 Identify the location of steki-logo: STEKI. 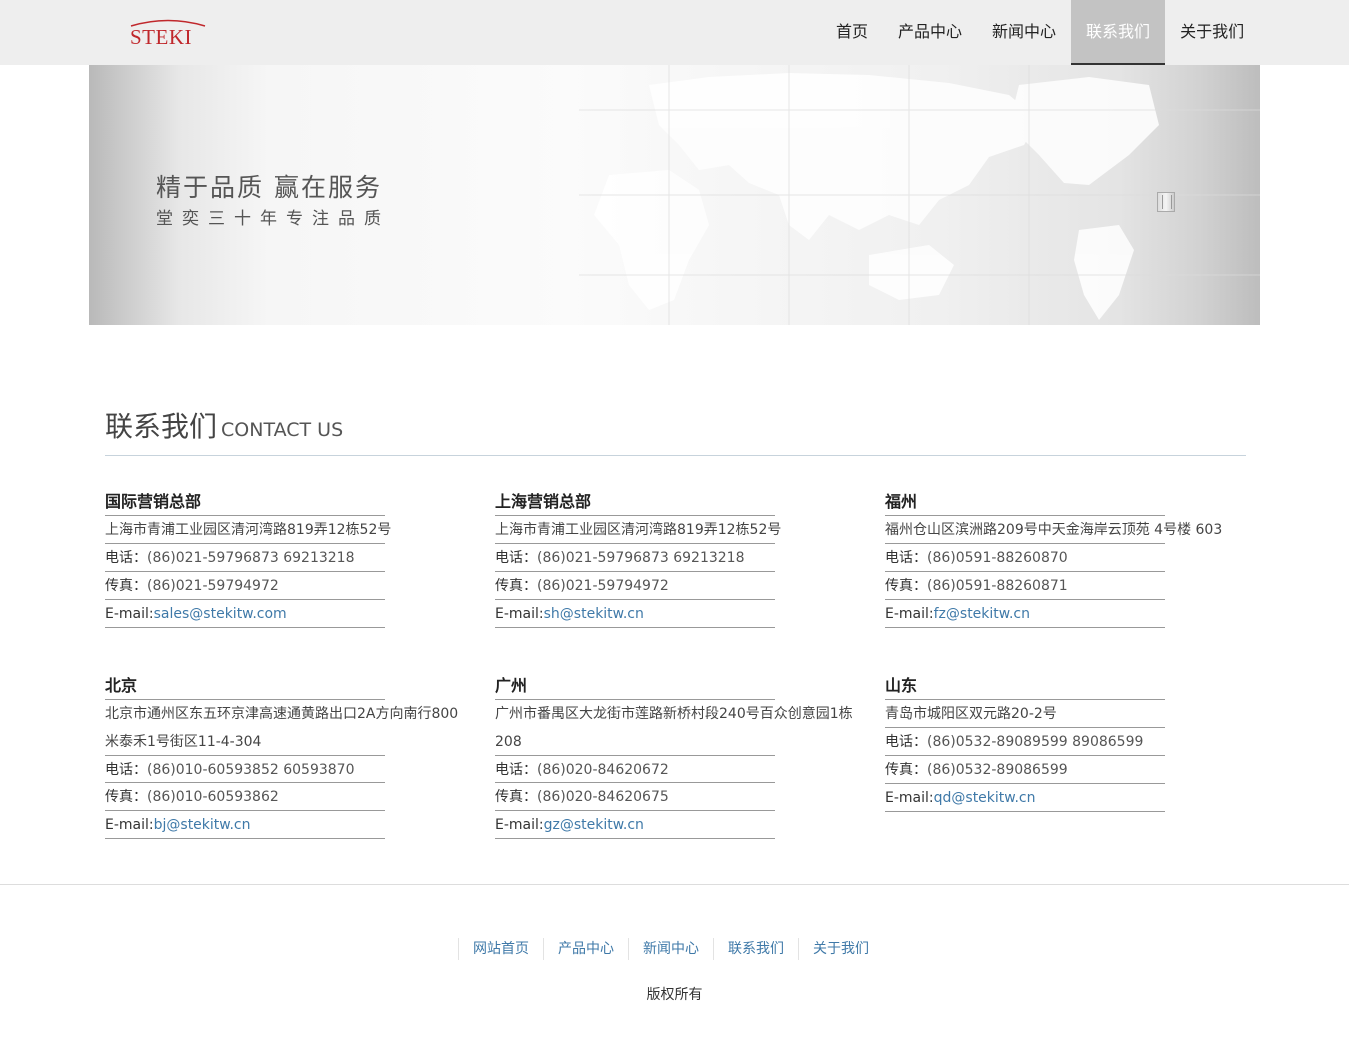
(168, 33).